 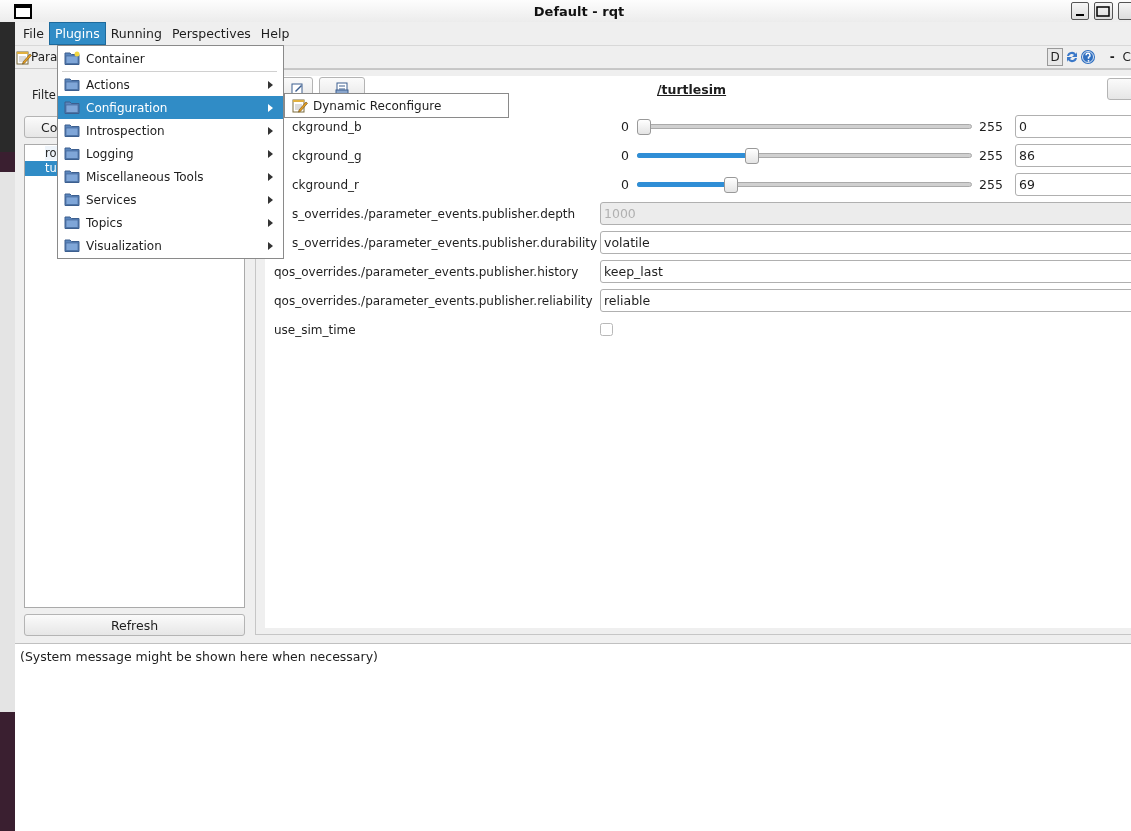 What do you see at coordinates (44, 57) in the screenshot?
I see `plugin-title: Para` at bounding box center [44, 57].